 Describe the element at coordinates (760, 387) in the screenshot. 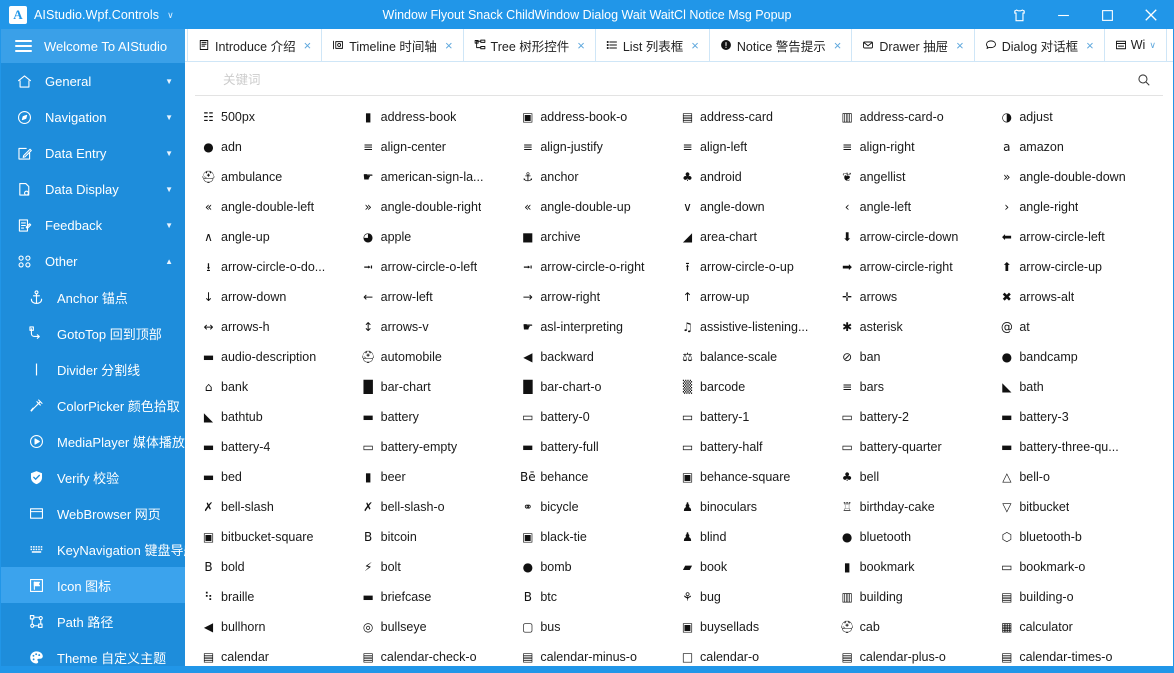

I see `icon-grid-item: ▒ barcode` at that location.